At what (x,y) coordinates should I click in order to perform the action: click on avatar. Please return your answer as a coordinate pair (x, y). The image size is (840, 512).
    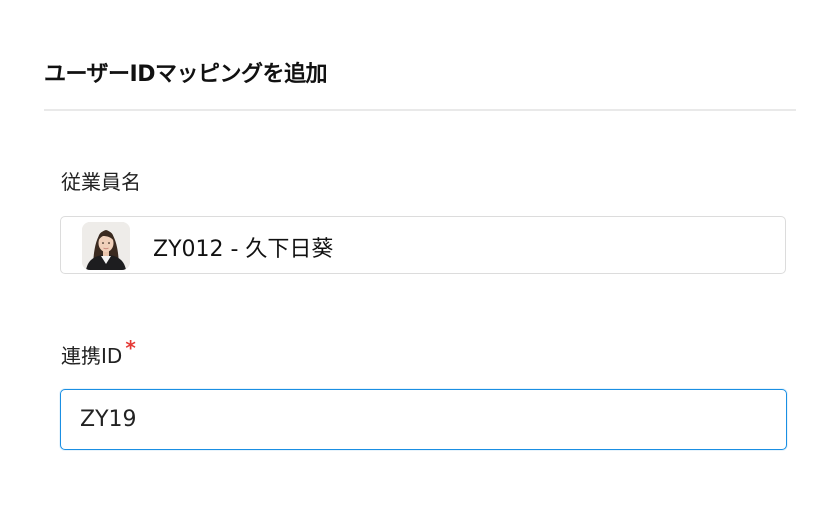
    Looking at the image, I should click on (106, 246).